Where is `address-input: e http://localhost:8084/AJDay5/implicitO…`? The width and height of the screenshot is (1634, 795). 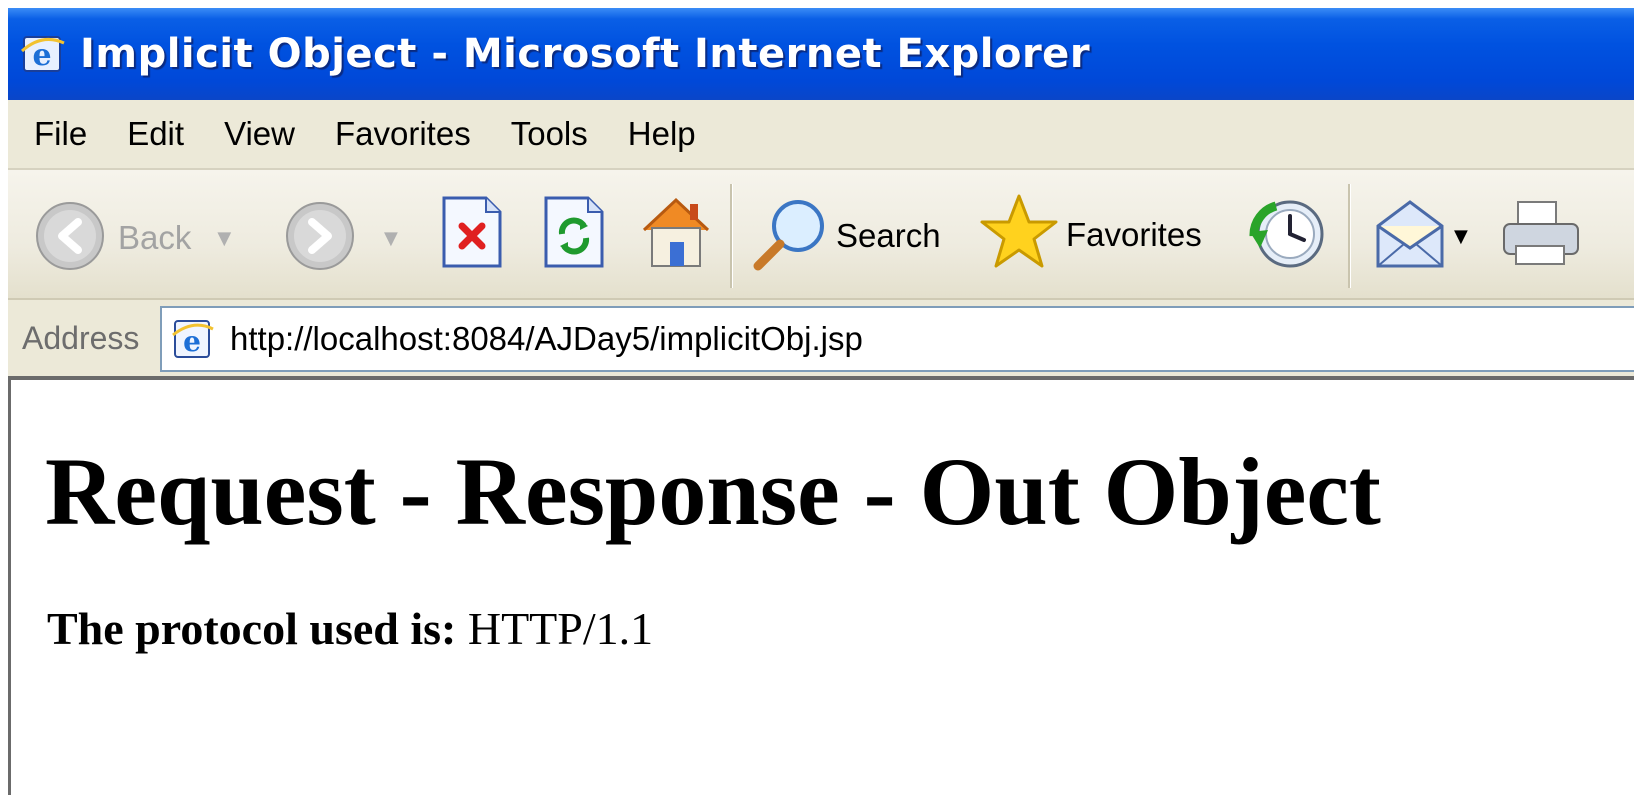 address-input: e http://localhost:8084/AJDay5/implicitO… is located at coordinates (897, 339).